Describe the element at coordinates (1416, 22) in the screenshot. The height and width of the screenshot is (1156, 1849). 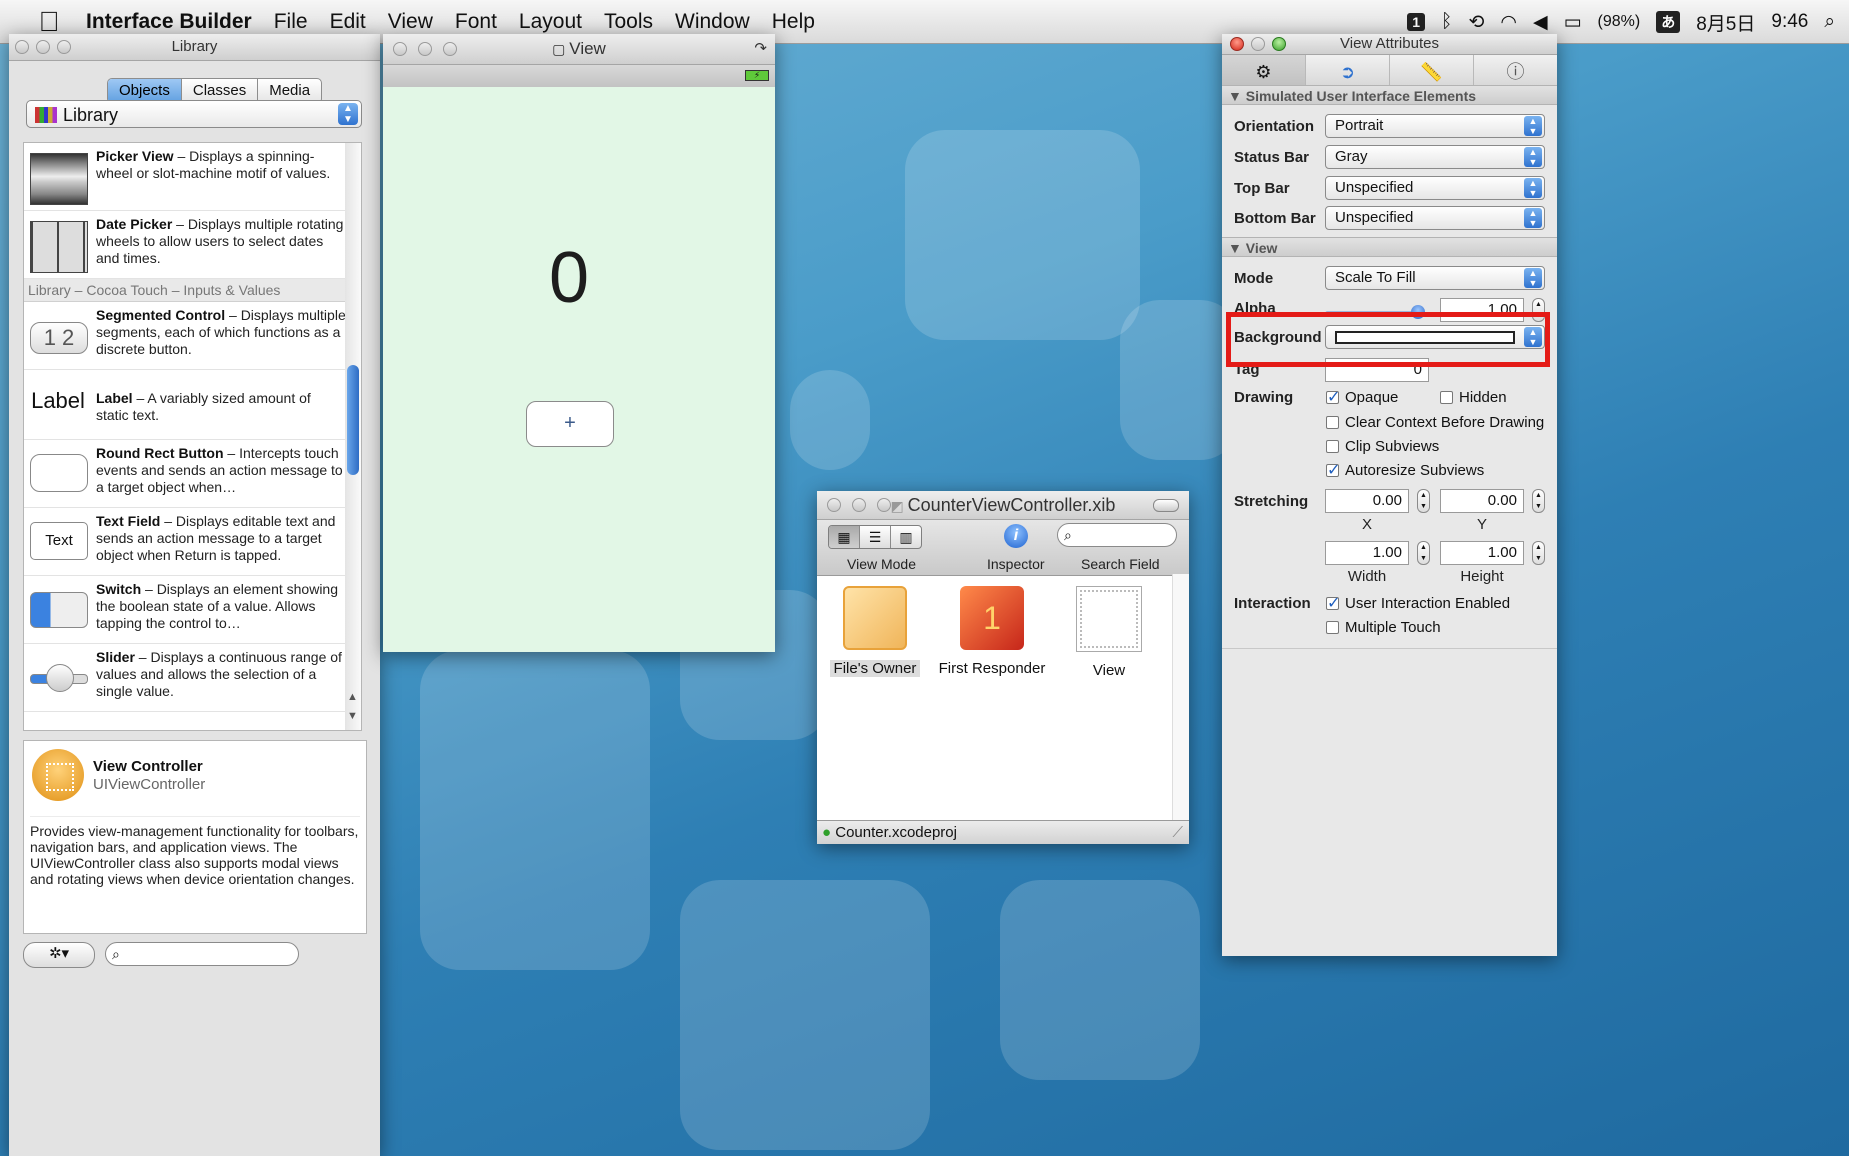
I see `spaces-icon: 1` at that location.